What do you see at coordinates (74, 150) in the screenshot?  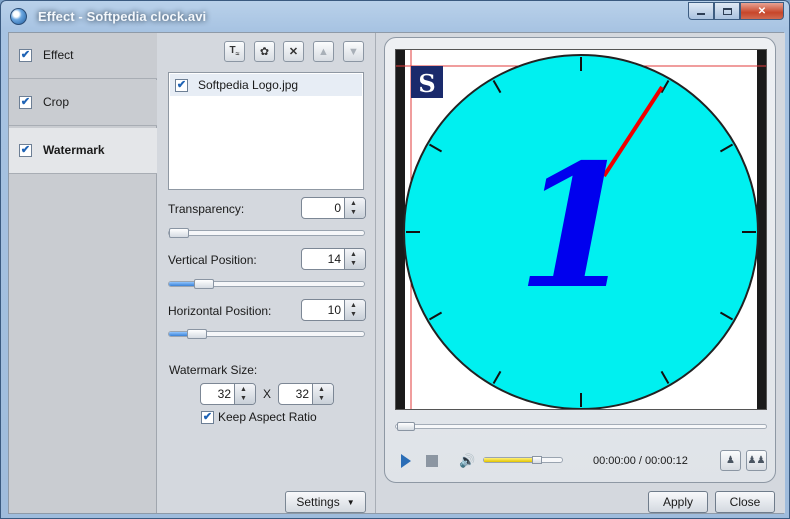 I see `category-watermark-label: Watermark` at bounding box center [74, 150].